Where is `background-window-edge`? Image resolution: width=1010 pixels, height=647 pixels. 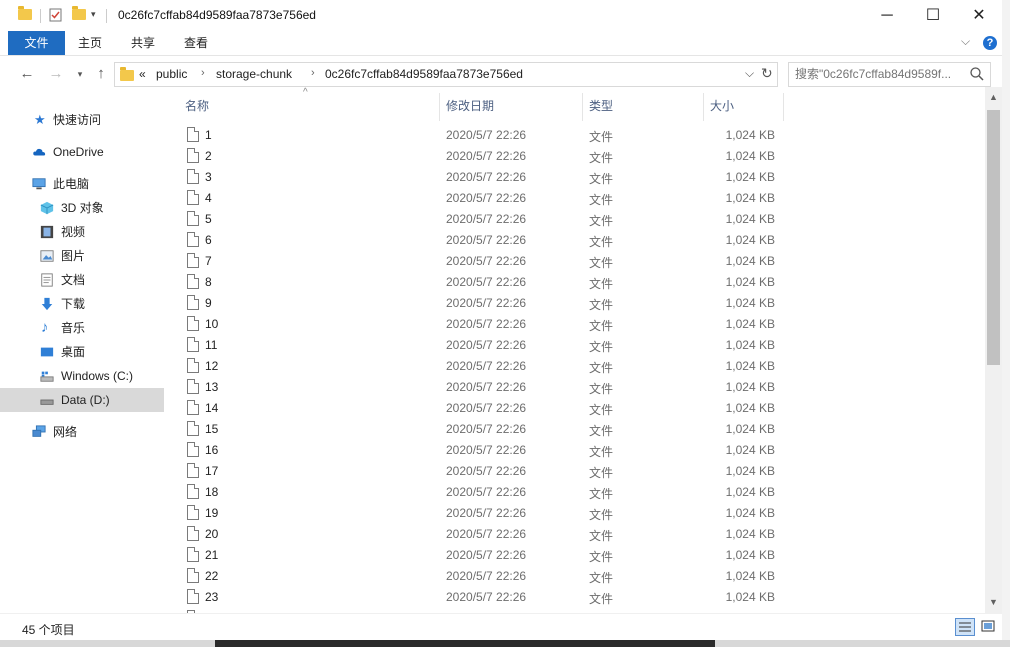
background-window-edge is located at coordinates (1006, 323).